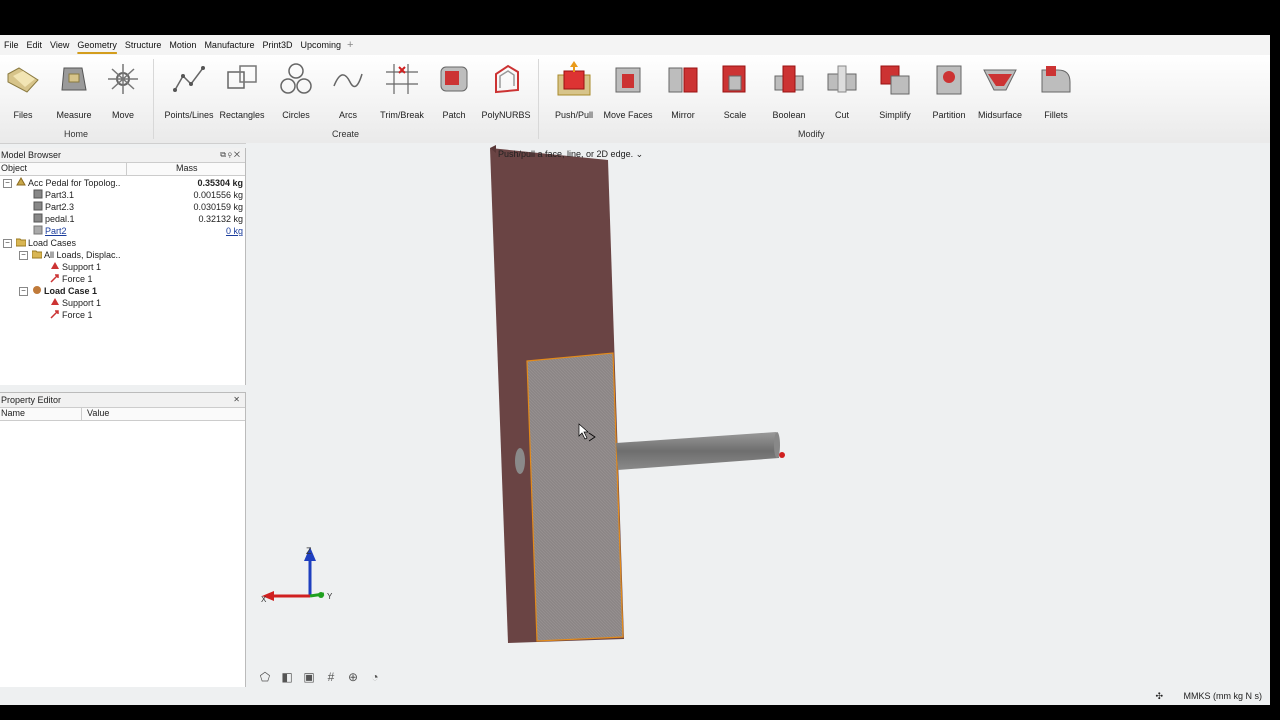 This screenshot has width=1280, height=720. I want to click on axis-triad: Z X Y, so click(297, 575).